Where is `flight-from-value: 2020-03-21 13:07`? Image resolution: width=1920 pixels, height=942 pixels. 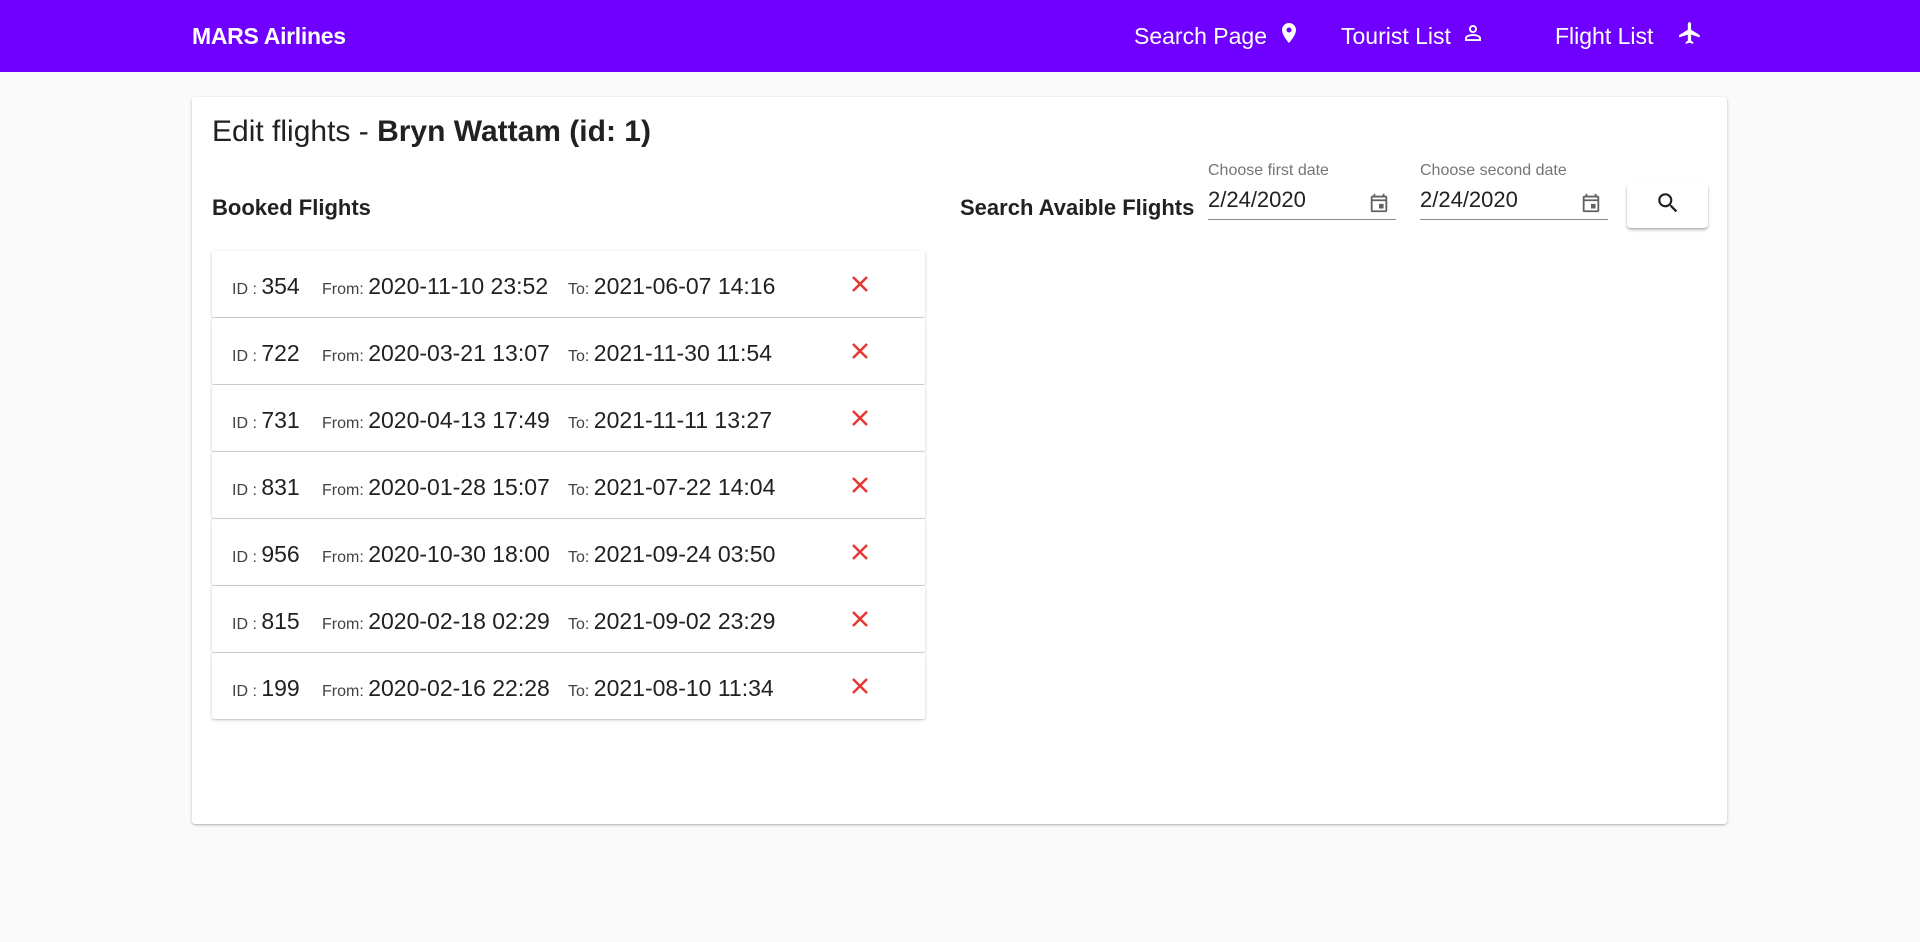
flight-from-value: 2020-03-21 13:07 is located at coordinates (459, 353).